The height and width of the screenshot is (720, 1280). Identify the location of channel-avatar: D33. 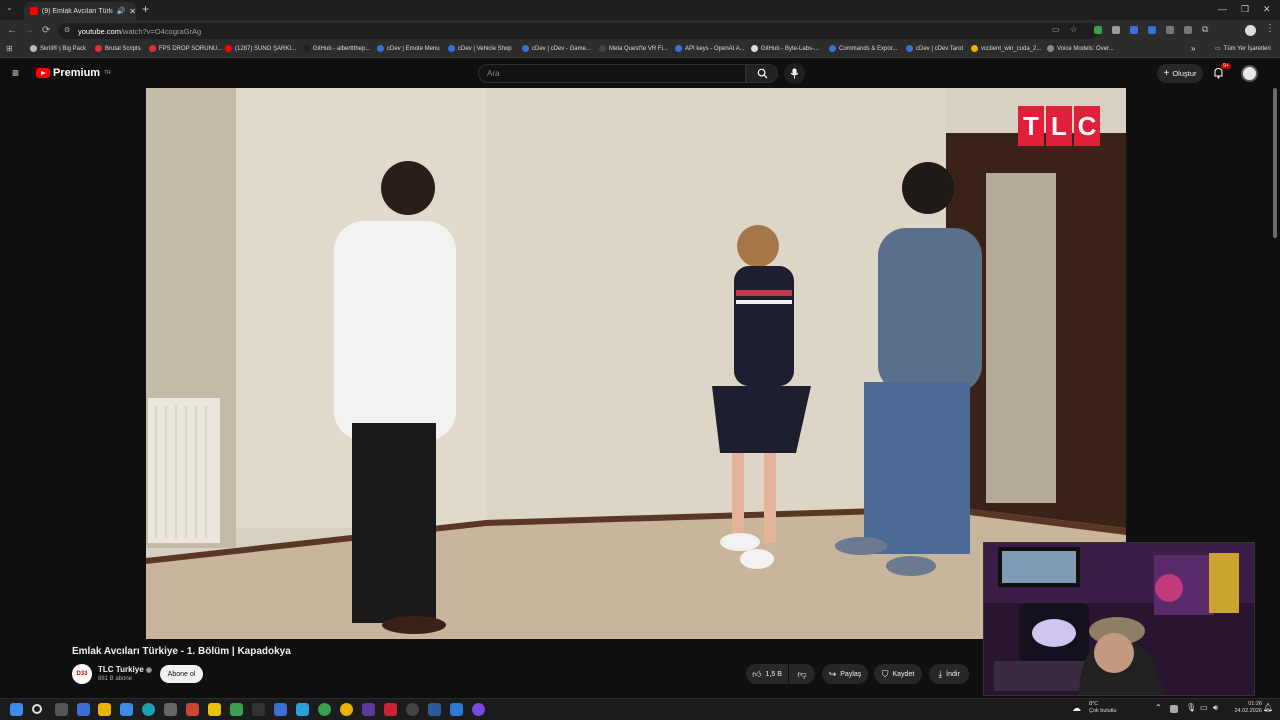
(82, 674).